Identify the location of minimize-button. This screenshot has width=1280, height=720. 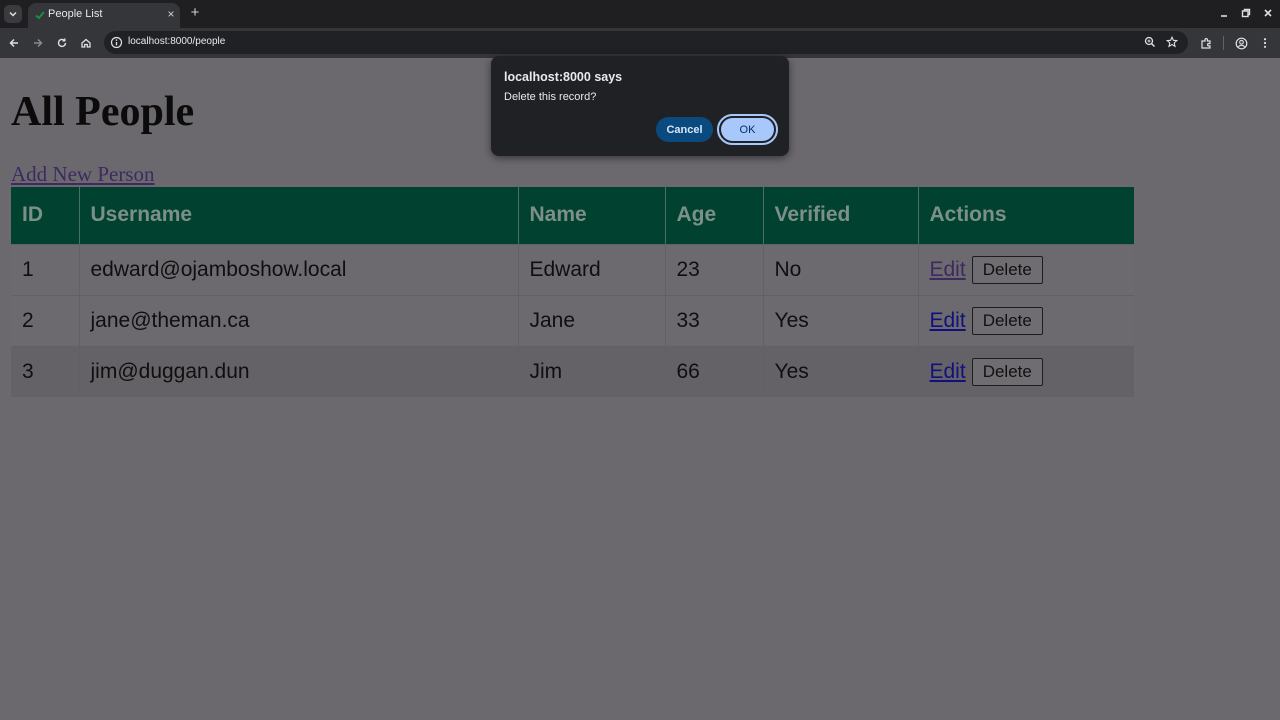
(1224, 13).